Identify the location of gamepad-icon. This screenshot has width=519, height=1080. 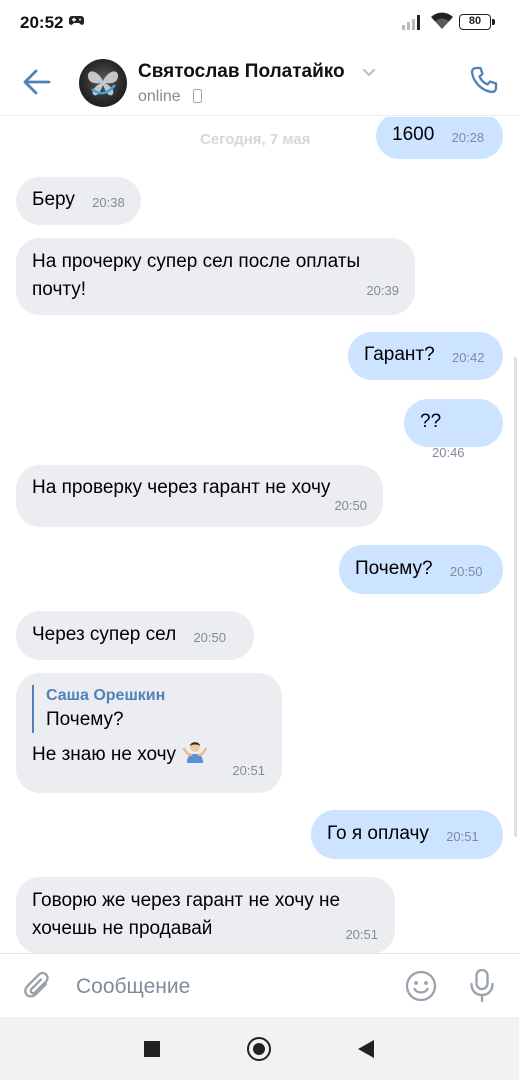
(76, 20).